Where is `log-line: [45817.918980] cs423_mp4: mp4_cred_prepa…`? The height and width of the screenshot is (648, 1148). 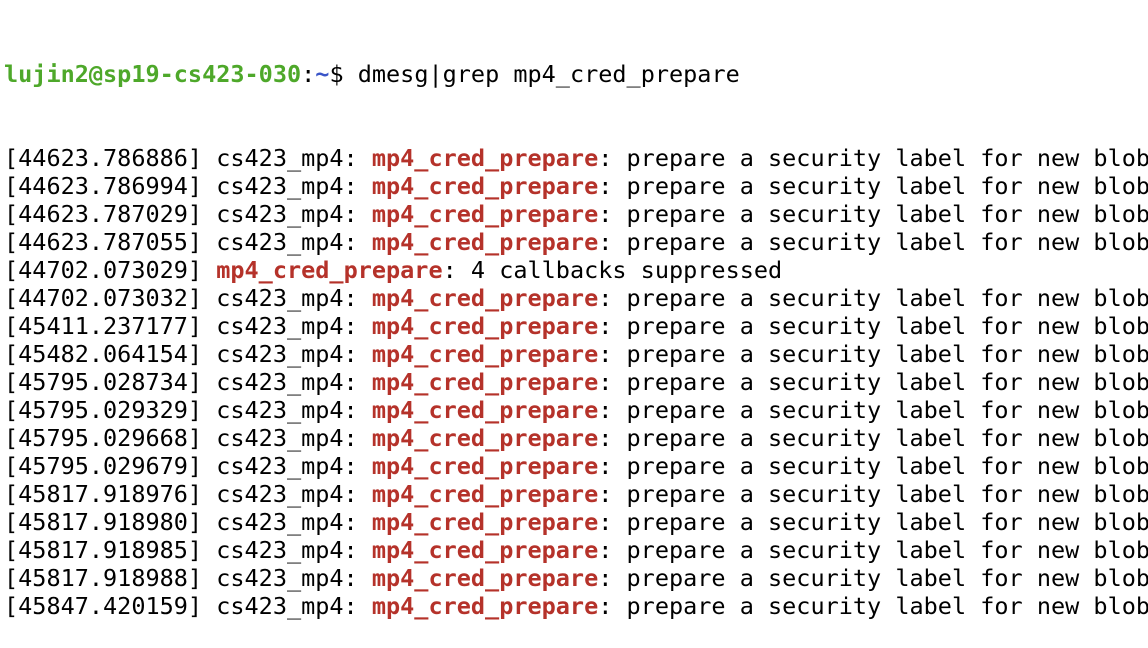 log-line: [45817.918980] cs423_mp4: mp4_cred_prepa… is located at coordinates (576, 522).